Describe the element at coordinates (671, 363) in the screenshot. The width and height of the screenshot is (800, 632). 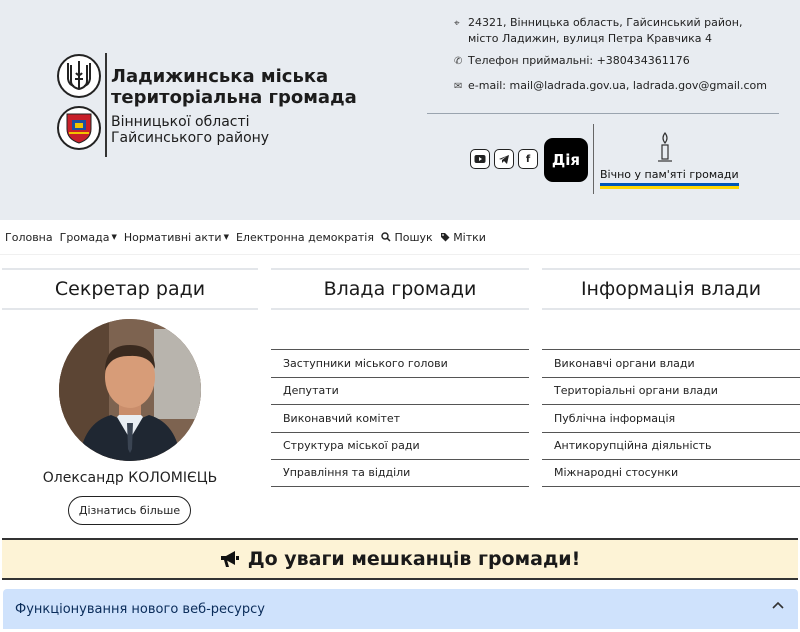
I see `list-item: Виконавчі органи влади` at that location.